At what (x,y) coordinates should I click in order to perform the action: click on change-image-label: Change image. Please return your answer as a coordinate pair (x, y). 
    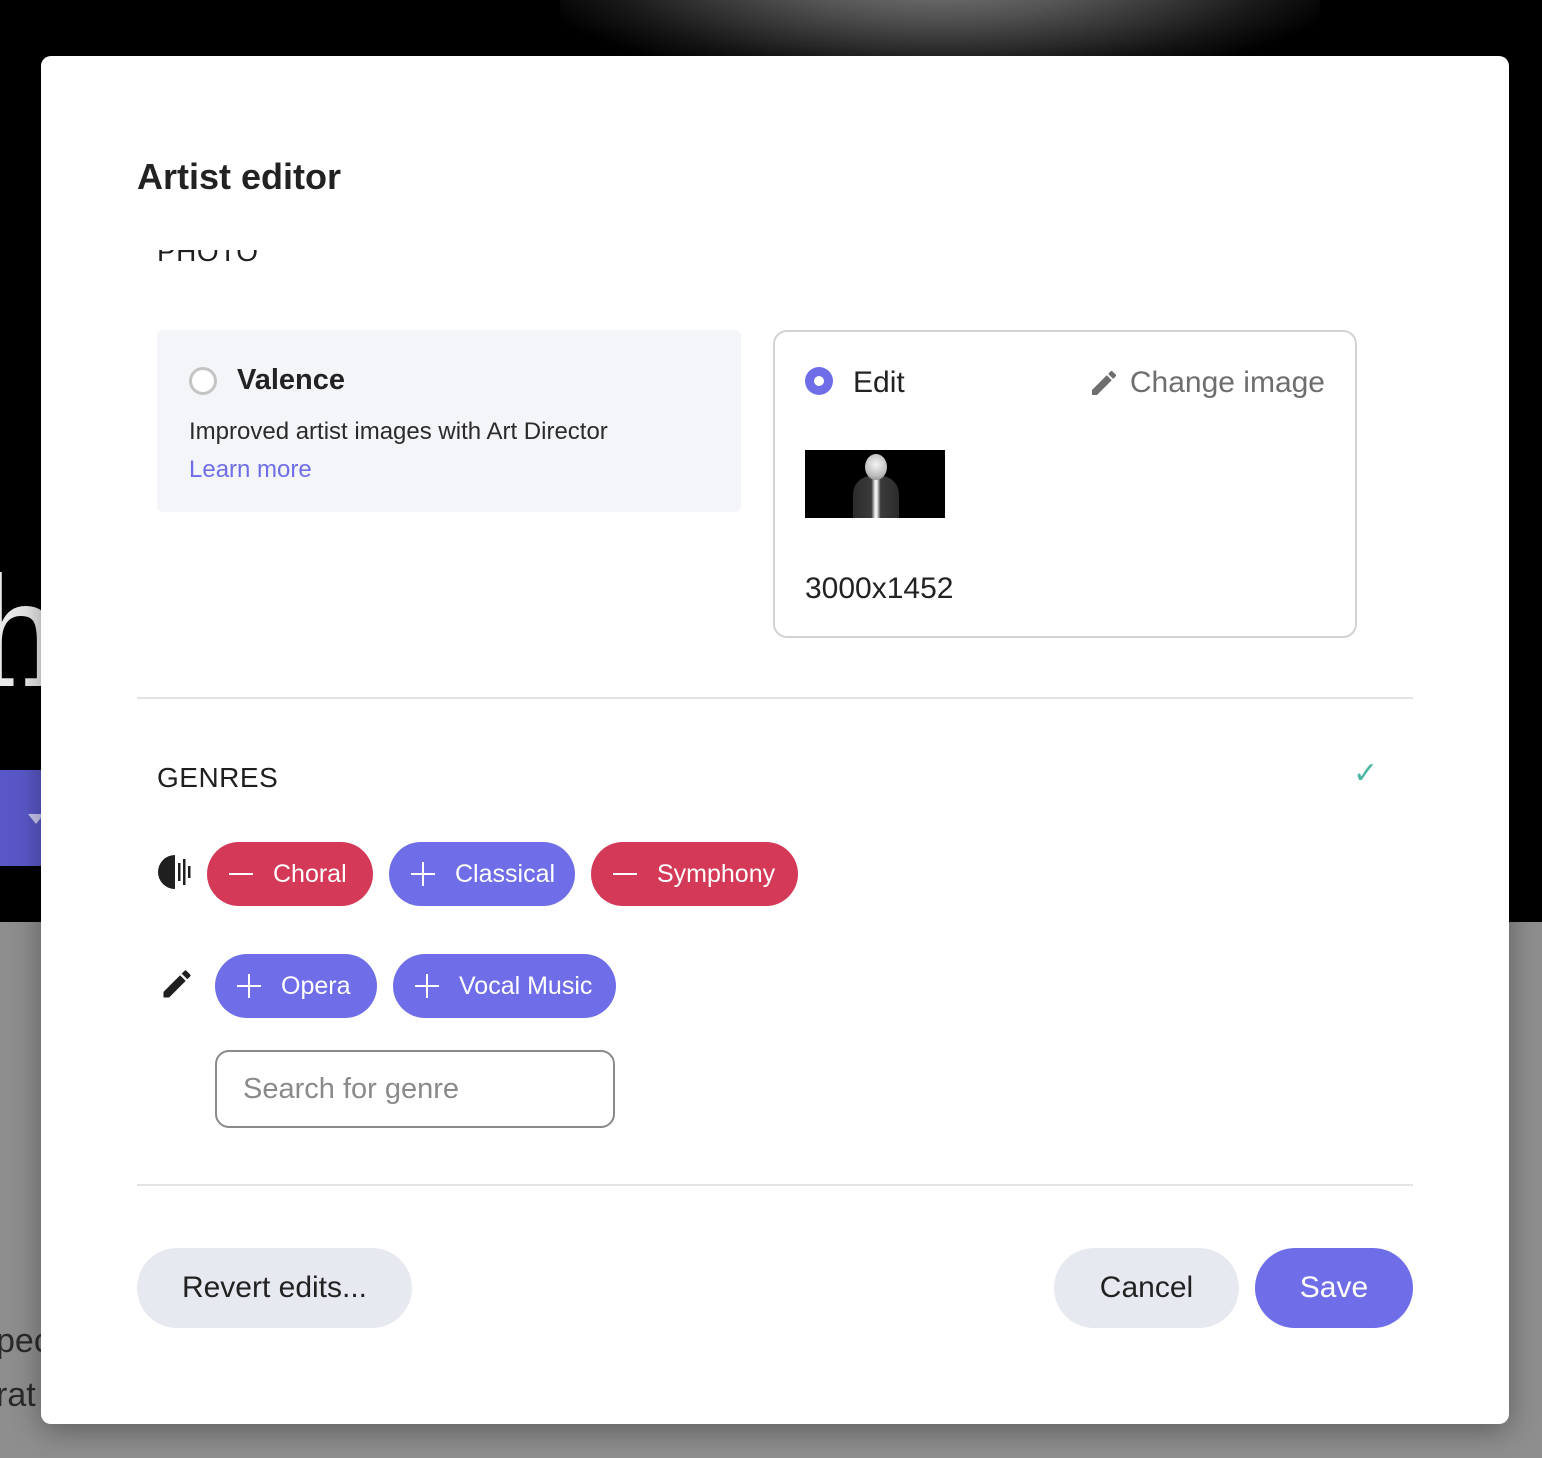
    Looking at the image, I should click on (1227, 382).